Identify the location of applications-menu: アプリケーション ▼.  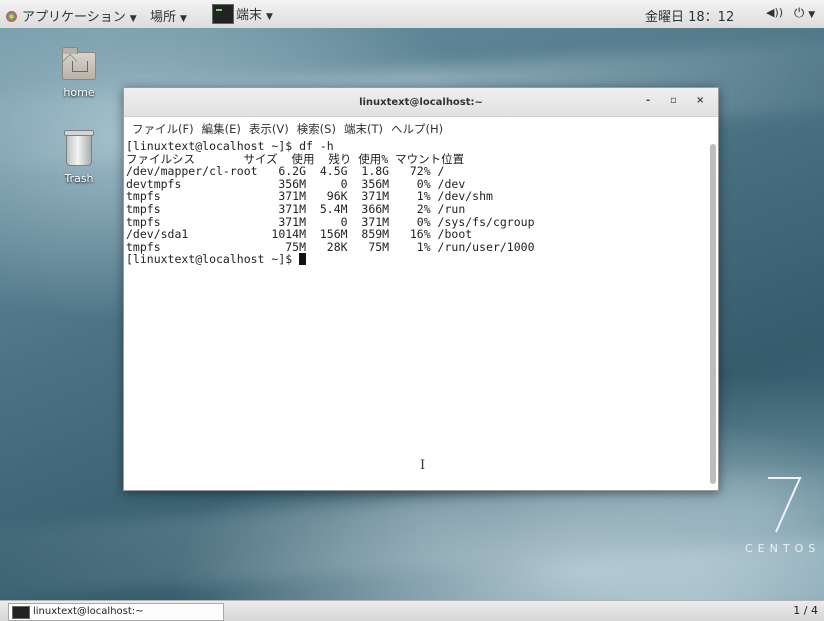
(71, 15).